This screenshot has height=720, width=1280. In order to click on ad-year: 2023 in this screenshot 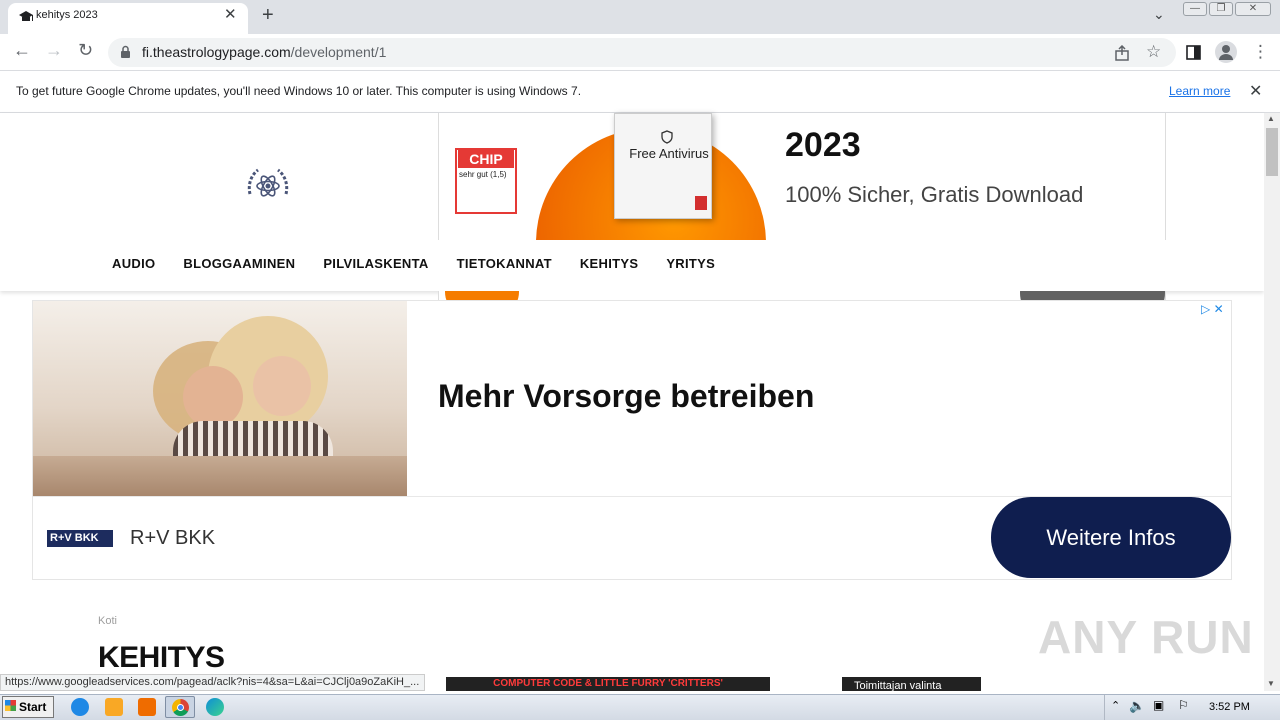, I will do `click(823, 145)`.